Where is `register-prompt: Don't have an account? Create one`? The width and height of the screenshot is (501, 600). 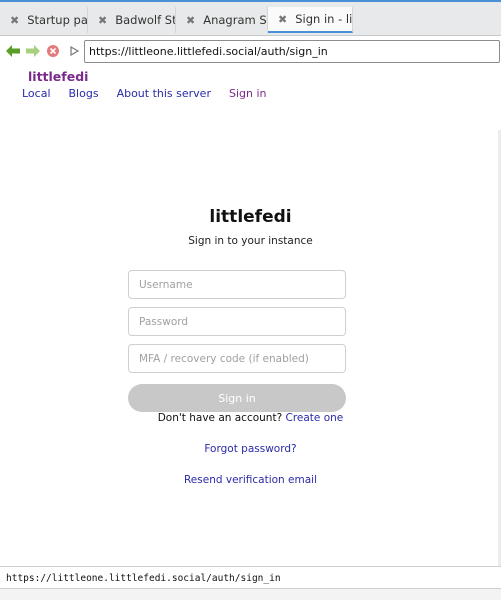
register-prompt: Don't have an account? Create one is located at coordinates (250, 418).